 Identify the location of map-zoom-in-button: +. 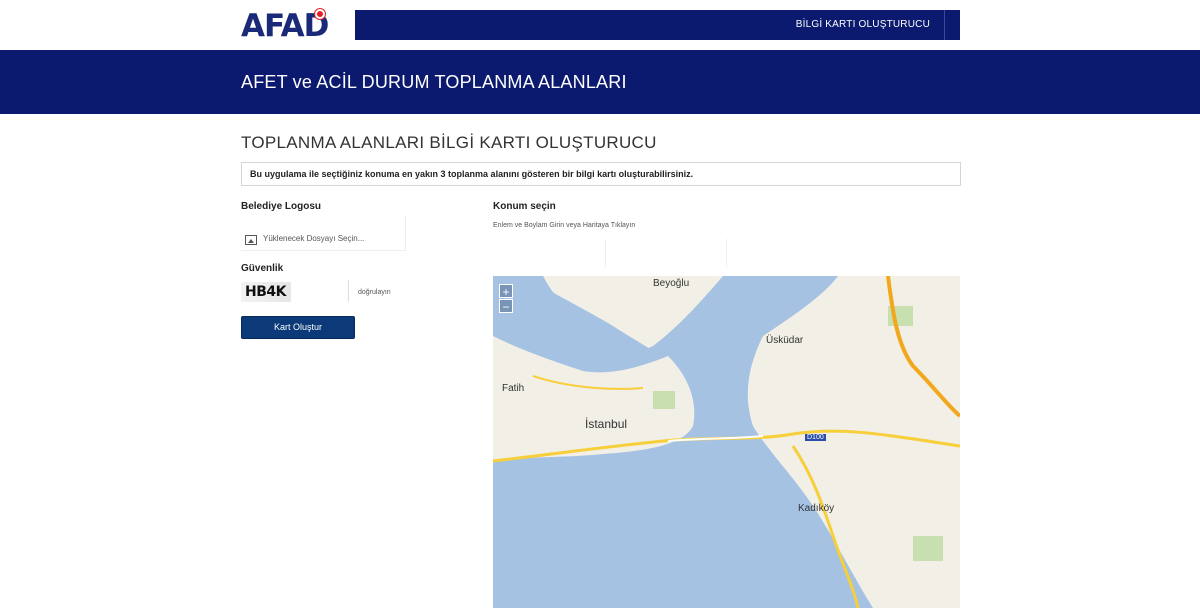
(506, 291).